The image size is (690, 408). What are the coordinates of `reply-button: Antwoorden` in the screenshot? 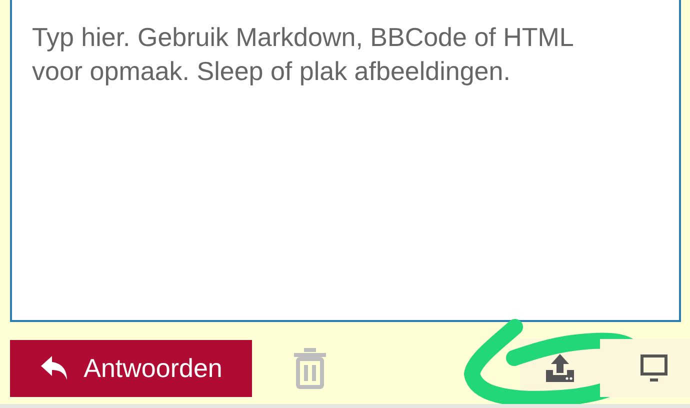 It's located at (131, 368).